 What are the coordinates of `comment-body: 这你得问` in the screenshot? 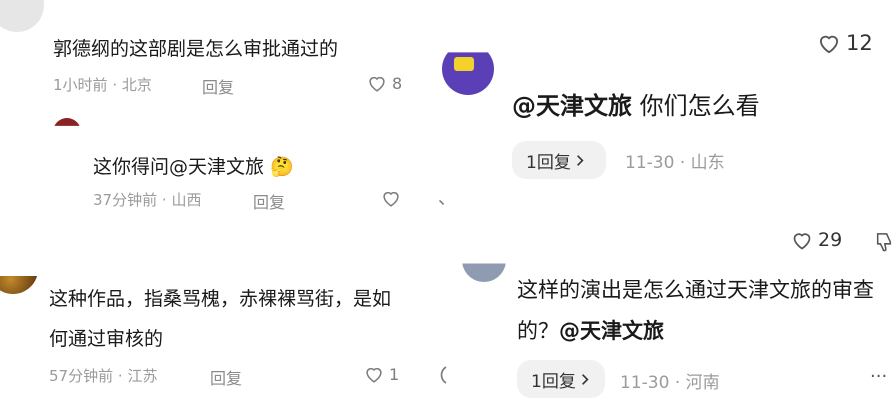 It's located at (131, 167).